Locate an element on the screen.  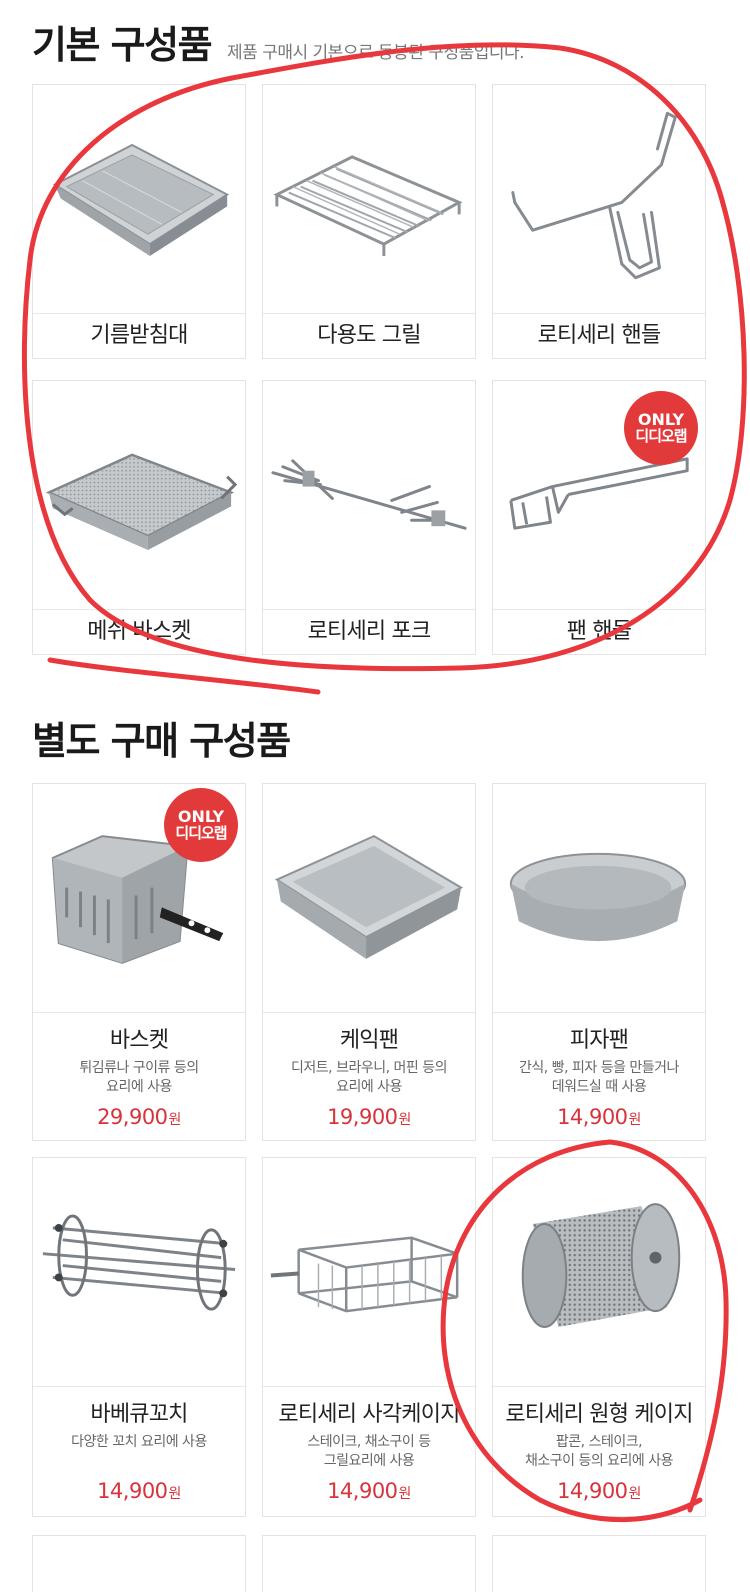
option-item-label: 바베큐꼬치 is located at coordinates (139, 1414).